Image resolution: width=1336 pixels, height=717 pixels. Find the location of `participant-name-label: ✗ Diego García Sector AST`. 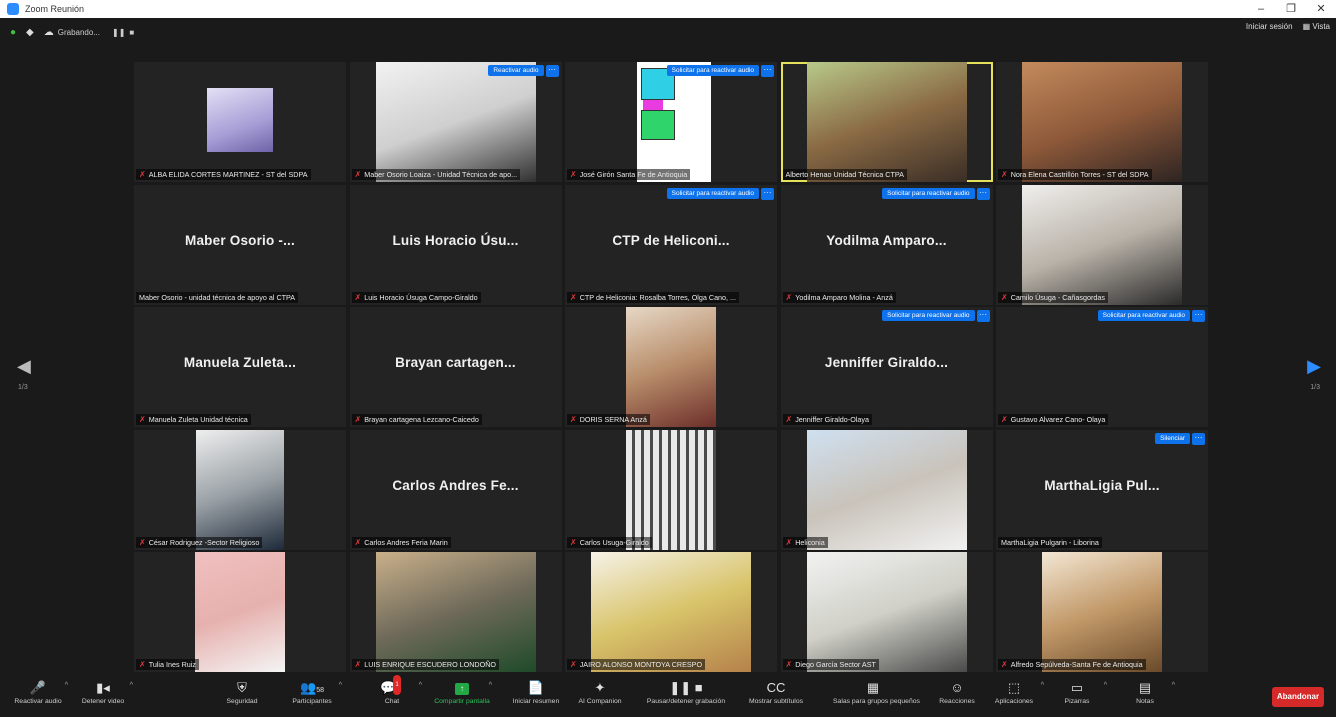

participant-name-label: ✗ Diego García Sector AST is located at coordinates (830, 664).